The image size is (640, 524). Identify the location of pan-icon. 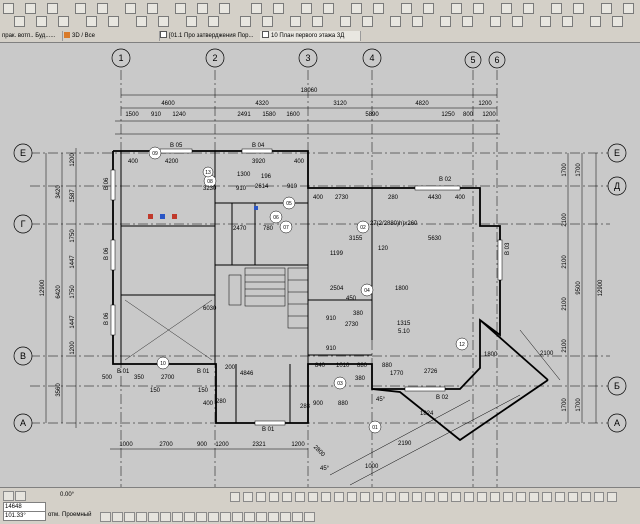
(20, 496).